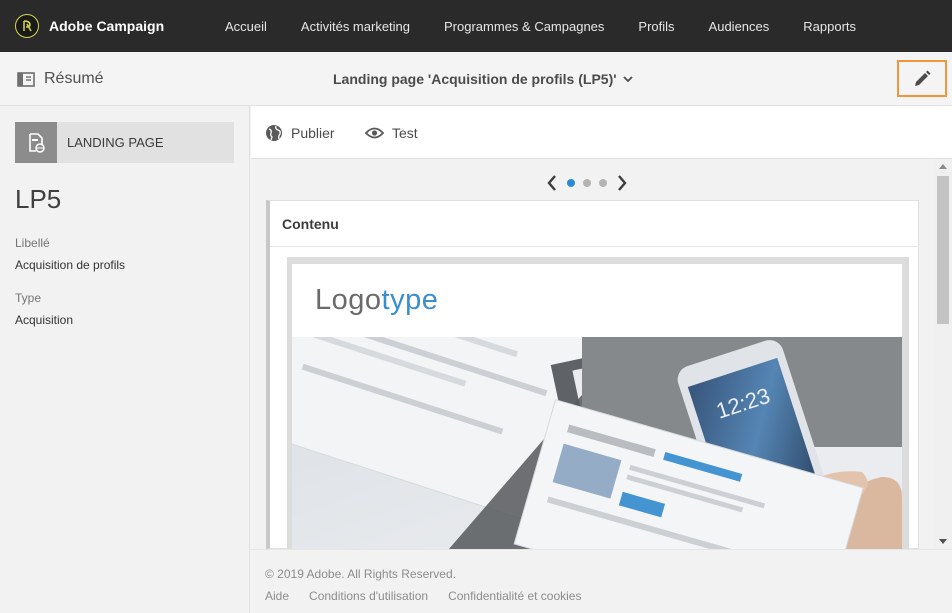  I want to click on nav-item-programmes-campagnes: Programmes & Campagnes, so click(524, 26).